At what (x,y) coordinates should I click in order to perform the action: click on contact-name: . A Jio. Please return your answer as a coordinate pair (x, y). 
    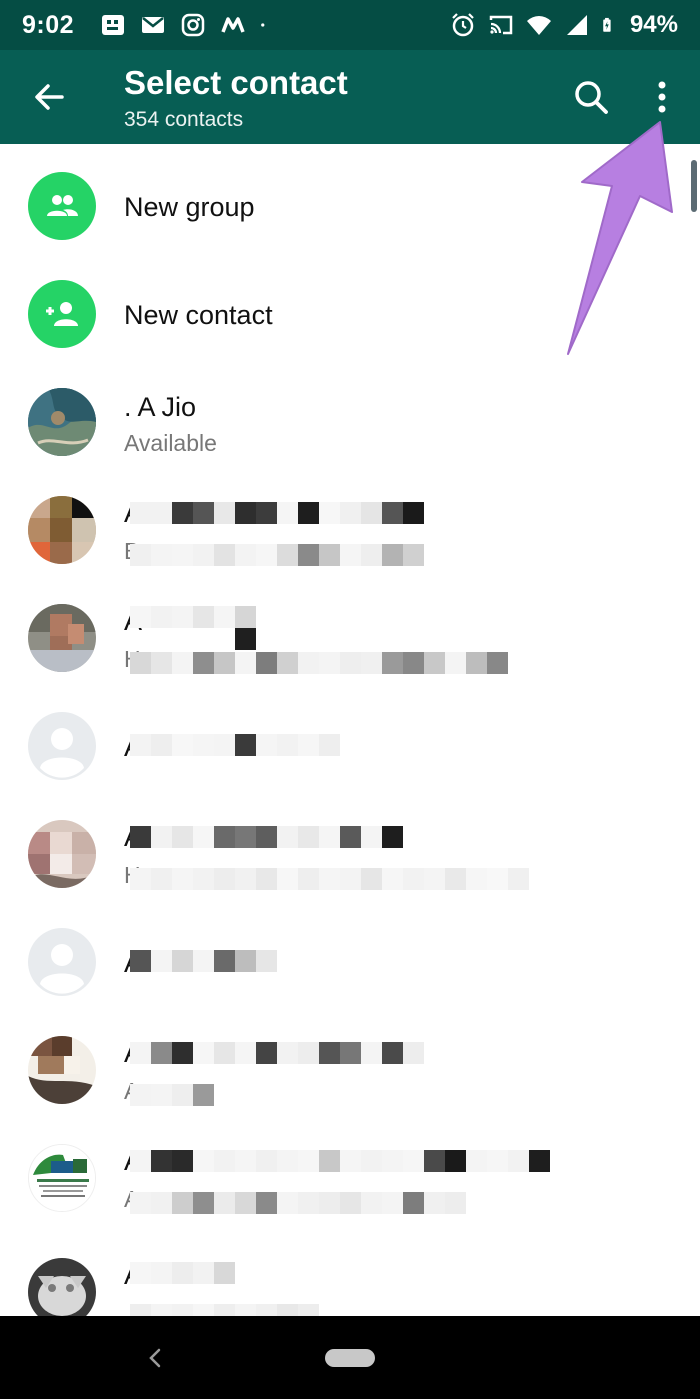
    Looking at the image, I should click on (160, 407).